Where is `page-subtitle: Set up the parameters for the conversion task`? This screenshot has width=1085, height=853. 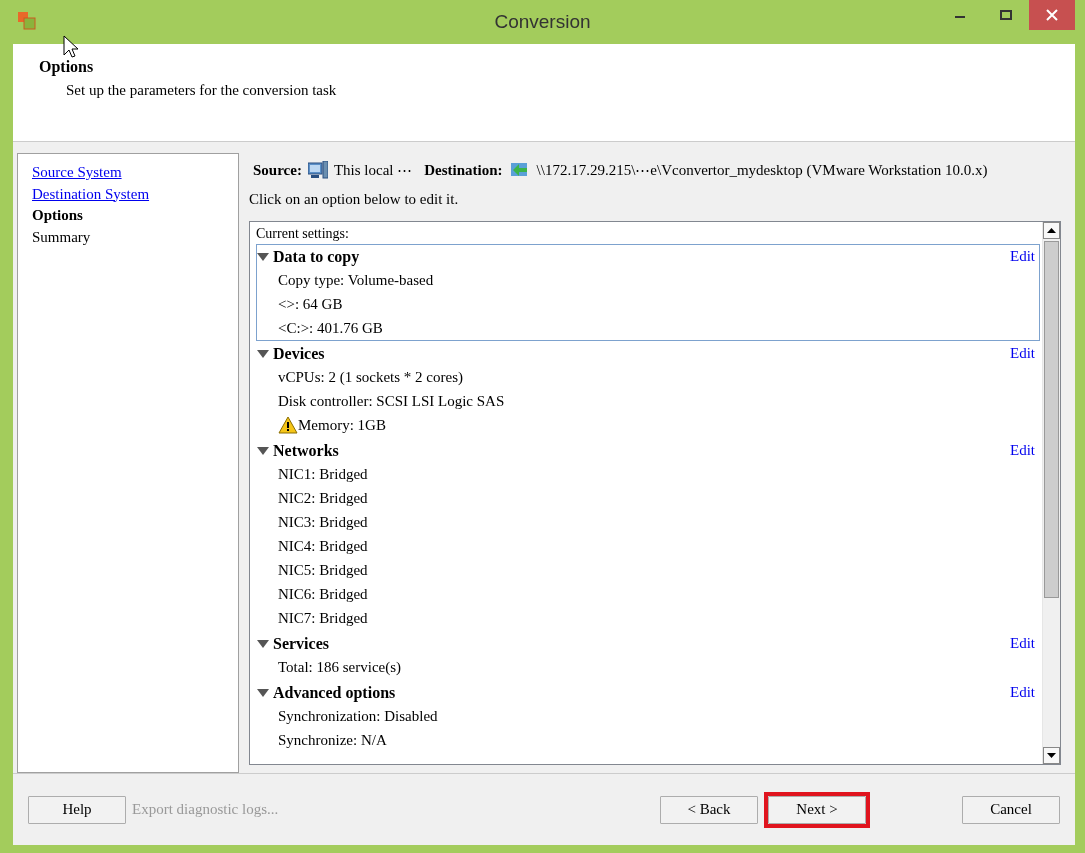 page-subtitle: Set up the parameters for the conversion task is located at coordinates (202, 90).